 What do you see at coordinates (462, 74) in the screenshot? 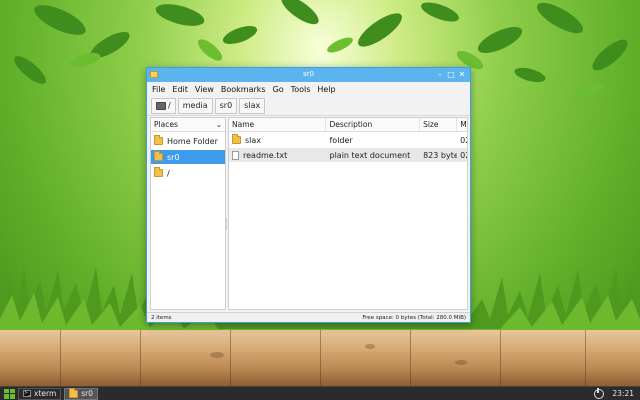
I see `close-icon: ✕` at bounding box center [462, 74].